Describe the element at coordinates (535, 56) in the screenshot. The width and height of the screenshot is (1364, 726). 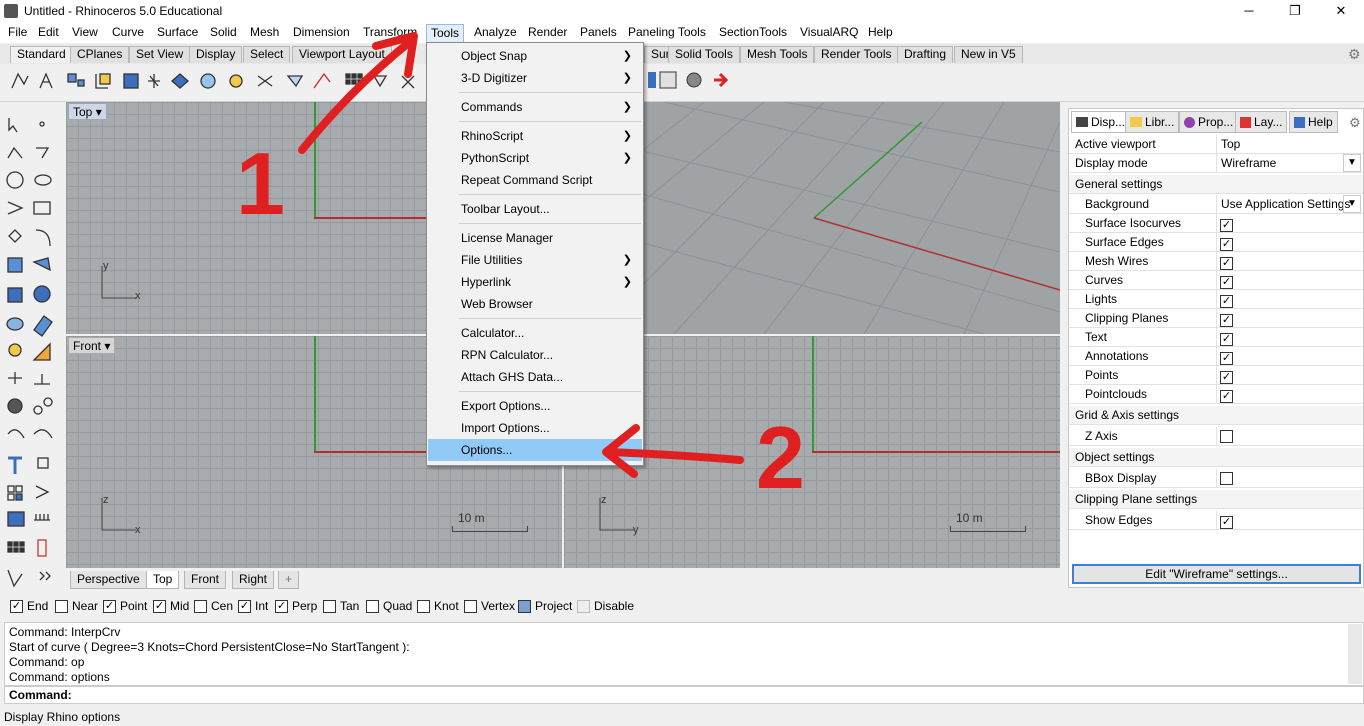
I see `menu-item-object-snap: Object Snap ❯` at that location.